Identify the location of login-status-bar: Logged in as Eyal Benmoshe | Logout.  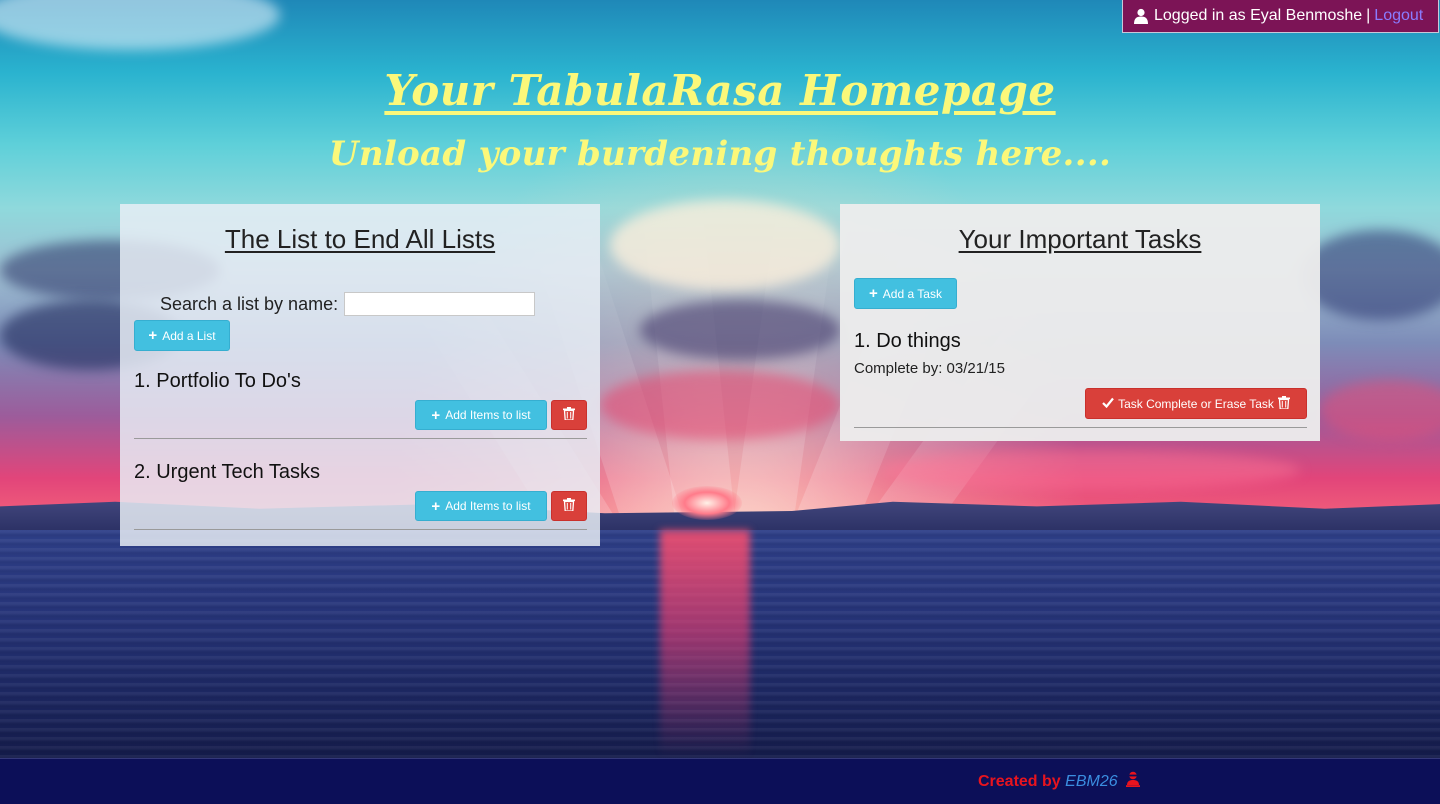
(1280, 16).